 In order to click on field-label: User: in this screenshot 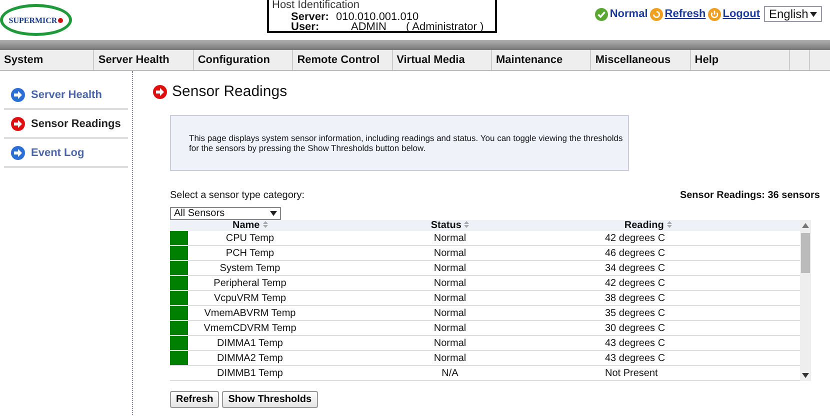, I will do `click(305, 27)`.